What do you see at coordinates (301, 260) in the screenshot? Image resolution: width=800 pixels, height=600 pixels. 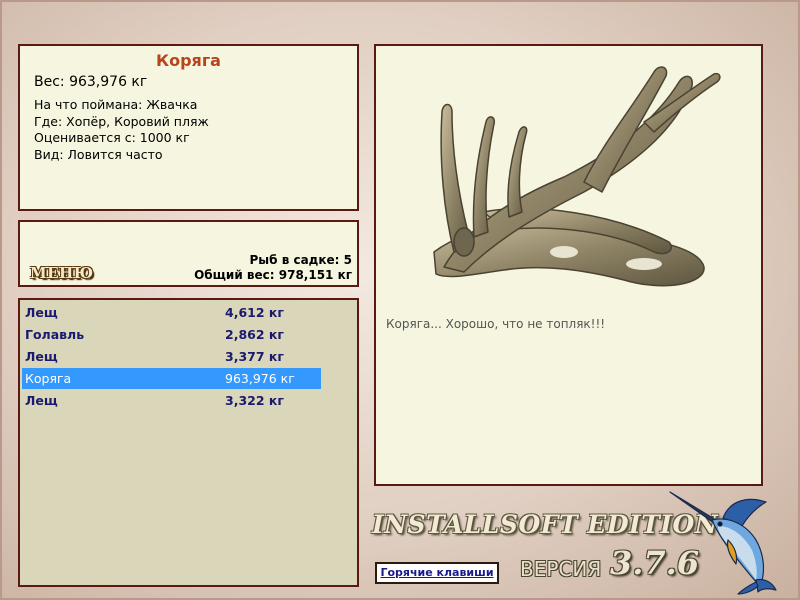 I see `fish-count: Рыб в садке: 5` at bounding box center [301, 260].